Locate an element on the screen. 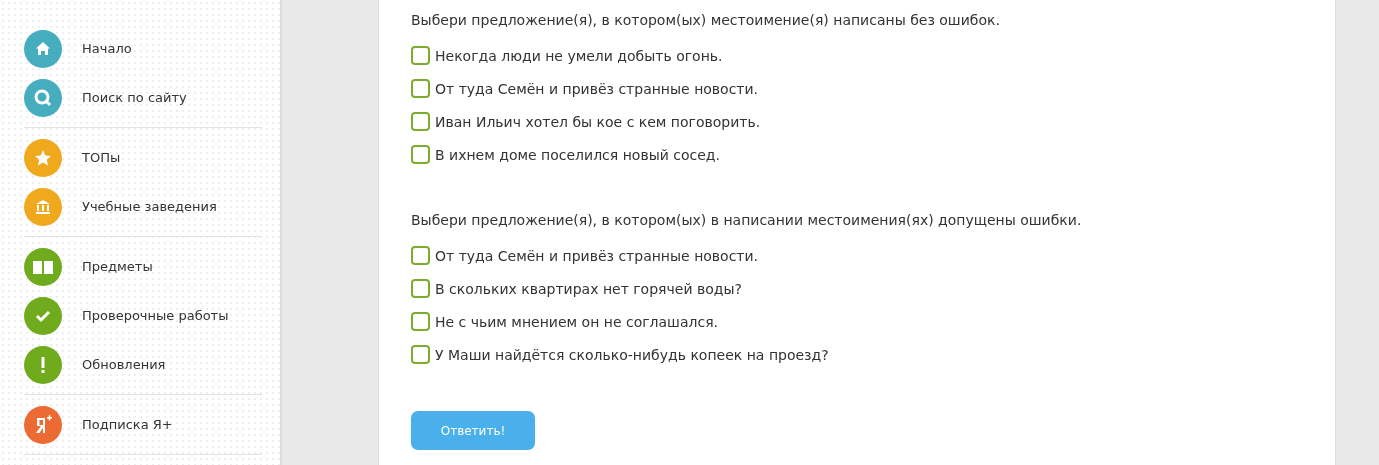 The image size is (1379, 465). question-text: Выбери предложение(я), в котором(ых) местоимение(я) написаны без ошибок. is located at coordinates (706, 20).